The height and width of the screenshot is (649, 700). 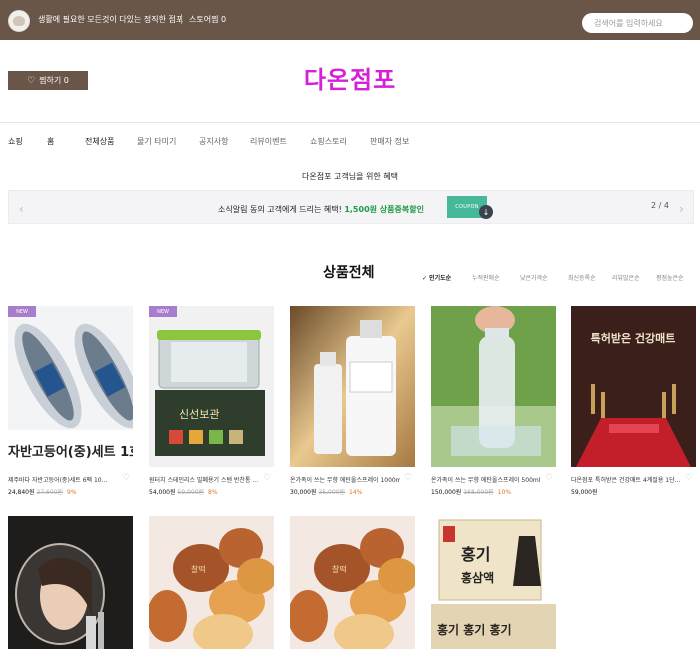 I want to click on topbar-divider, so click(x=181, y=19).